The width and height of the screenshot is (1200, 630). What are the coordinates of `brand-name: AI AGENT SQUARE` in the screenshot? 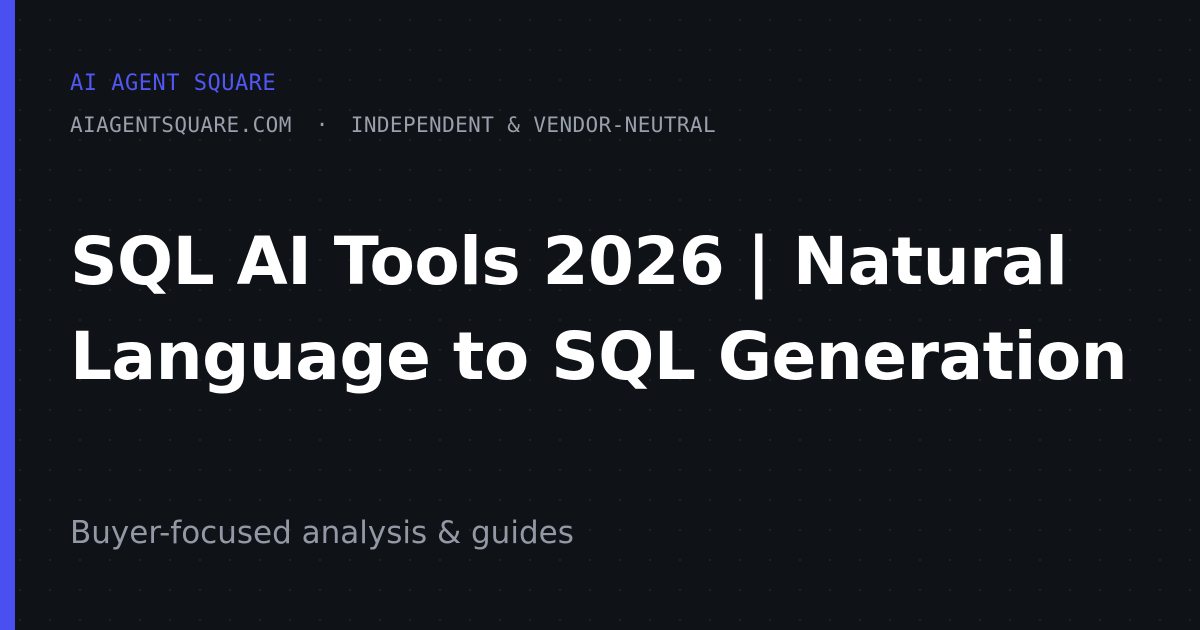 It's located at (173, 83).